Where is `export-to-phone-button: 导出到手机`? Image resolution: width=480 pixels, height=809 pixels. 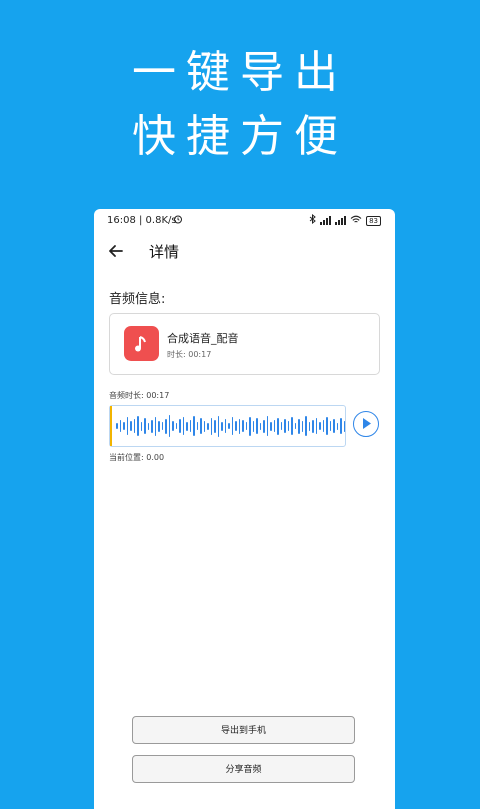 export-to-phone-button: 导出到手机 is located at coordinates (243, 730).